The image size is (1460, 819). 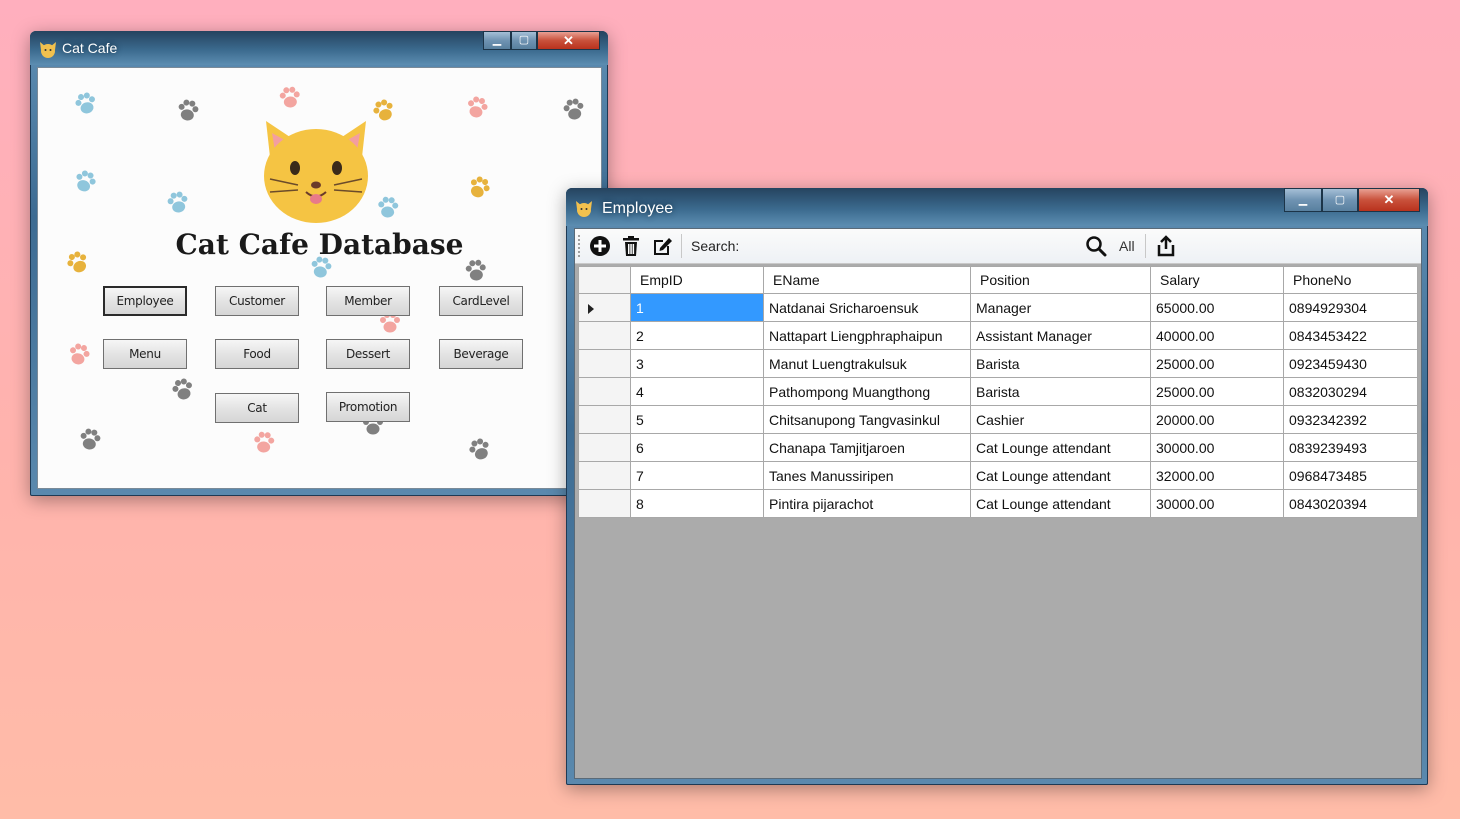 What do you see at coordinates (1060, 335) in the screenshot?
I see `cell-position: Assistant Manager` at bounding box center [1060, 335].